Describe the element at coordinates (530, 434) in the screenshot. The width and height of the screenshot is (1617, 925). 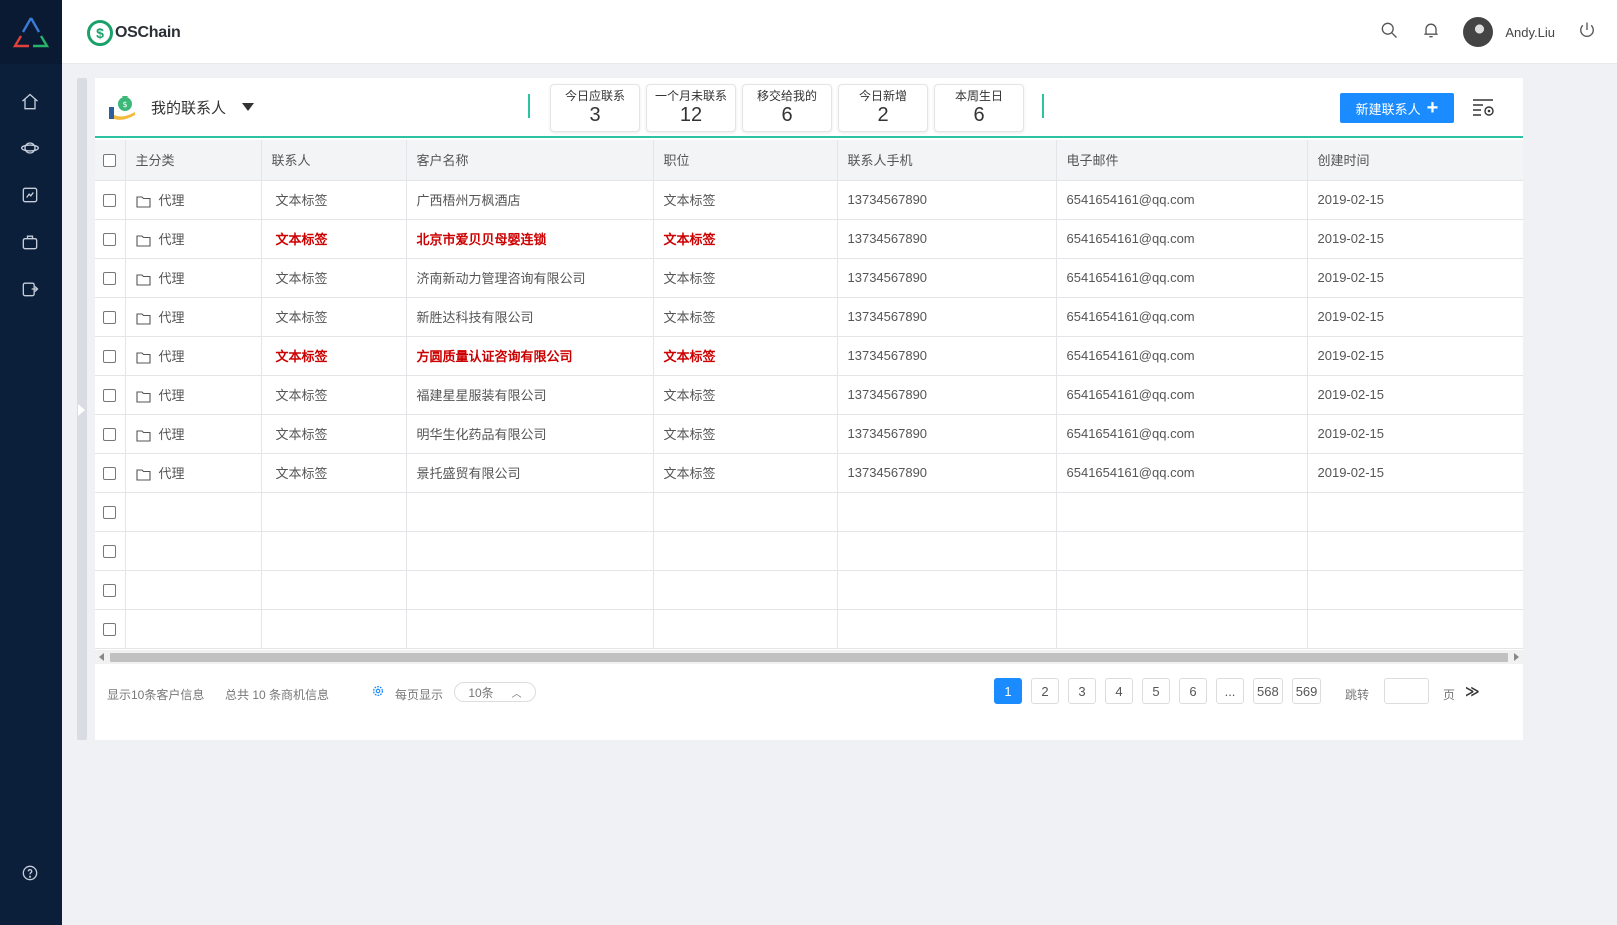
I see `customer-cell: 明华生化药品有限公司` at that location.